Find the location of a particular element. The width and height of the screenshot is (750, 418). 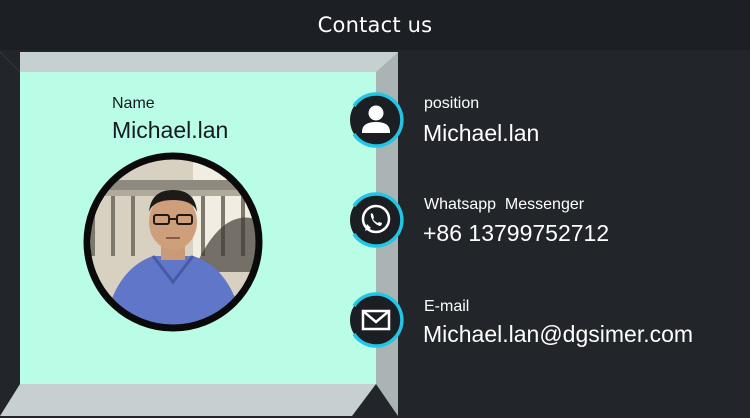

person-icon is located at coordinates (377, 120).